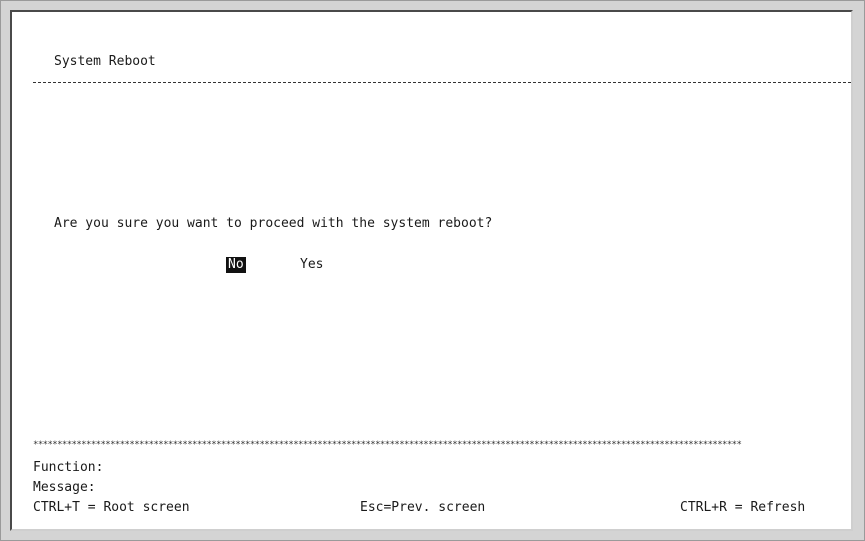 The width and height of the screenshot is (865, 541). What do you see at coordinates (64, 487) in the screenshot?
I see `message-label: Message:` at bounding box center [64, 487].